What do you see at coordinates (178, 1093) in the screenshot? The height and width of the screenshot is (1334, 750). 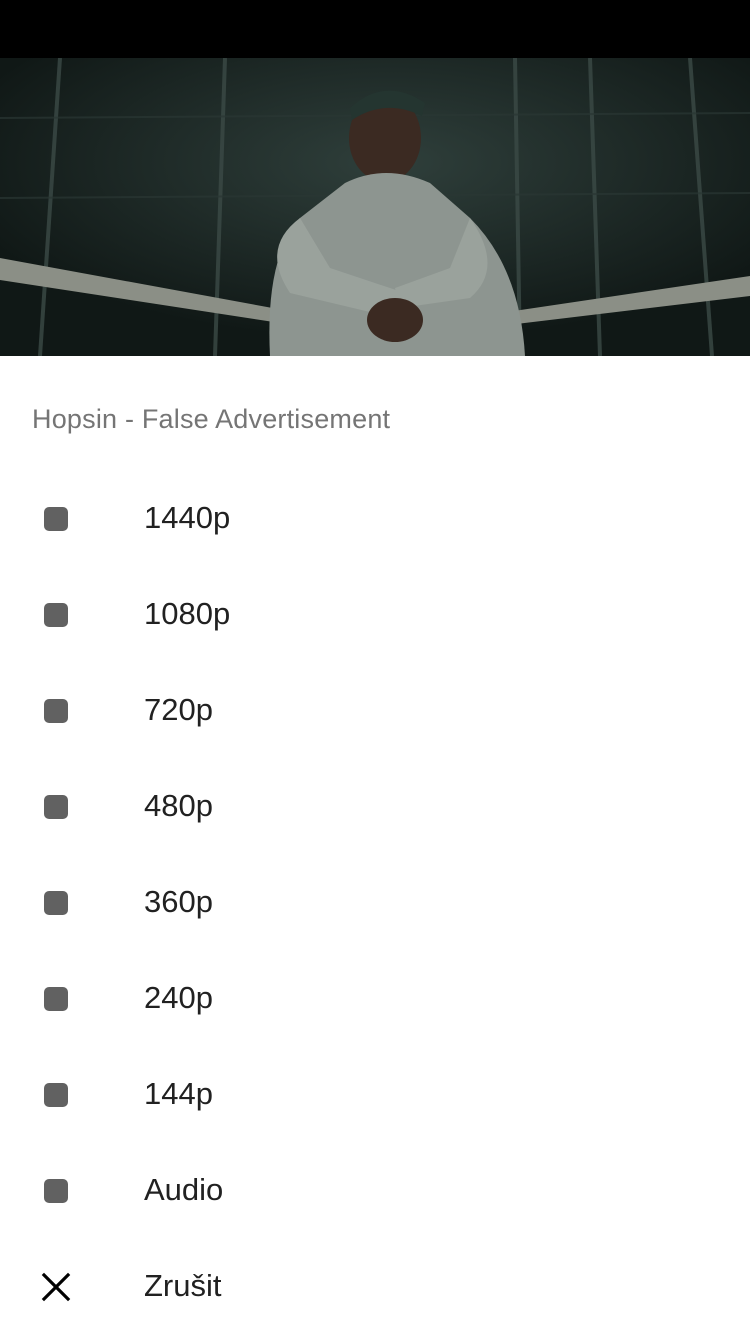 I see `option-label: 144p` at bounding box center [178, 1093].